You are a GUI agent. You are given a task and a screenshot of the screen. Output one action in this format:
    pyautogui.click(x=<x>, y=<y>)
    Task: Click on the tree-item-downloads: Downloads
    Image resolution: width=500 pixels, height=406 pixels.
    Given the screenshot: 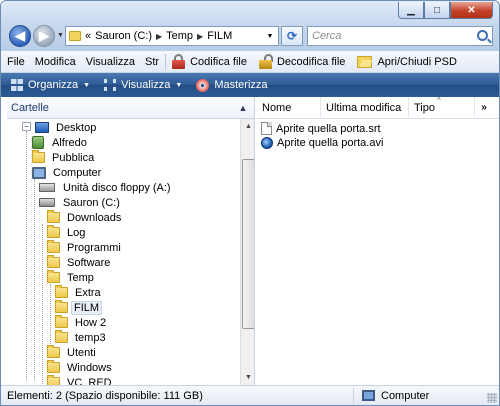 What is the action you would take?
    pyautogui.click(x=86, y=217)
    